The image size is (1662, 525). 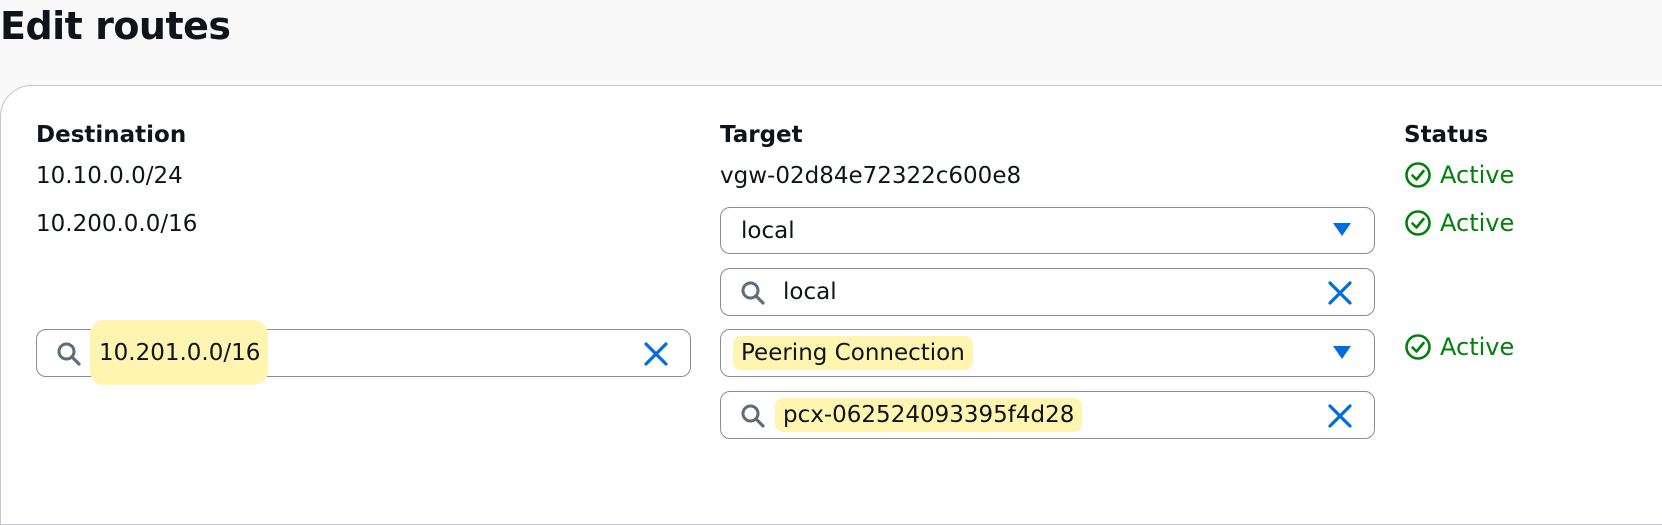 What do you see at coordinates (1446, 135) in the screenshot?
I see `column-header-status: Status` at bounding box center [1446, 135].